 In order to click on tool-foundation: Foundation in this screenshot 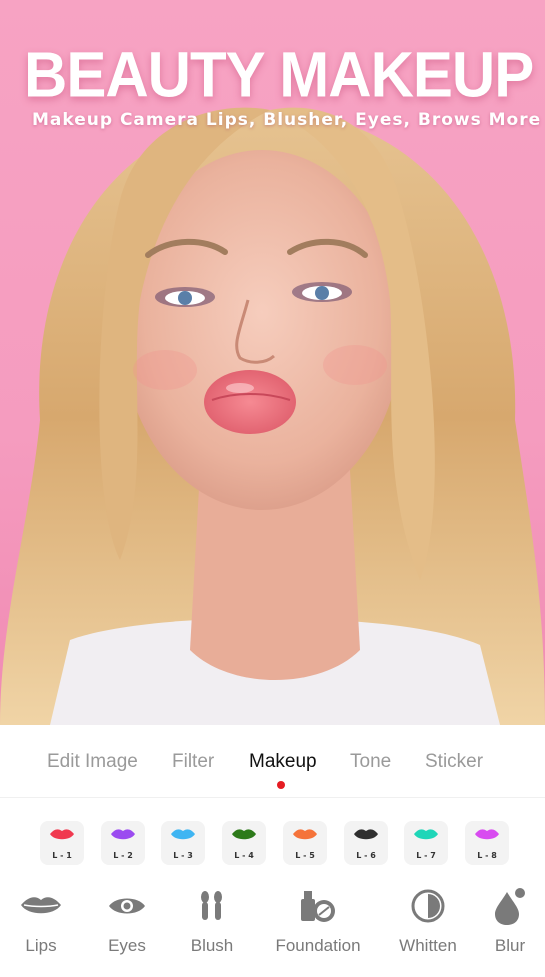, I will do `click(318, 916)`.